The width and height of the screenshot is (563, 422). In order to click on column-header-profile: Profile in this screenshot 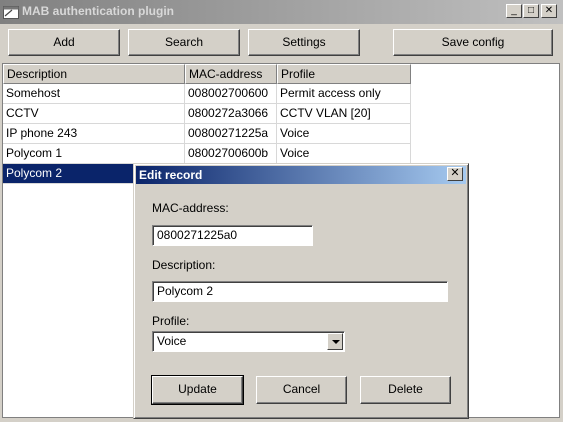, I will do `click(344, 74)`.